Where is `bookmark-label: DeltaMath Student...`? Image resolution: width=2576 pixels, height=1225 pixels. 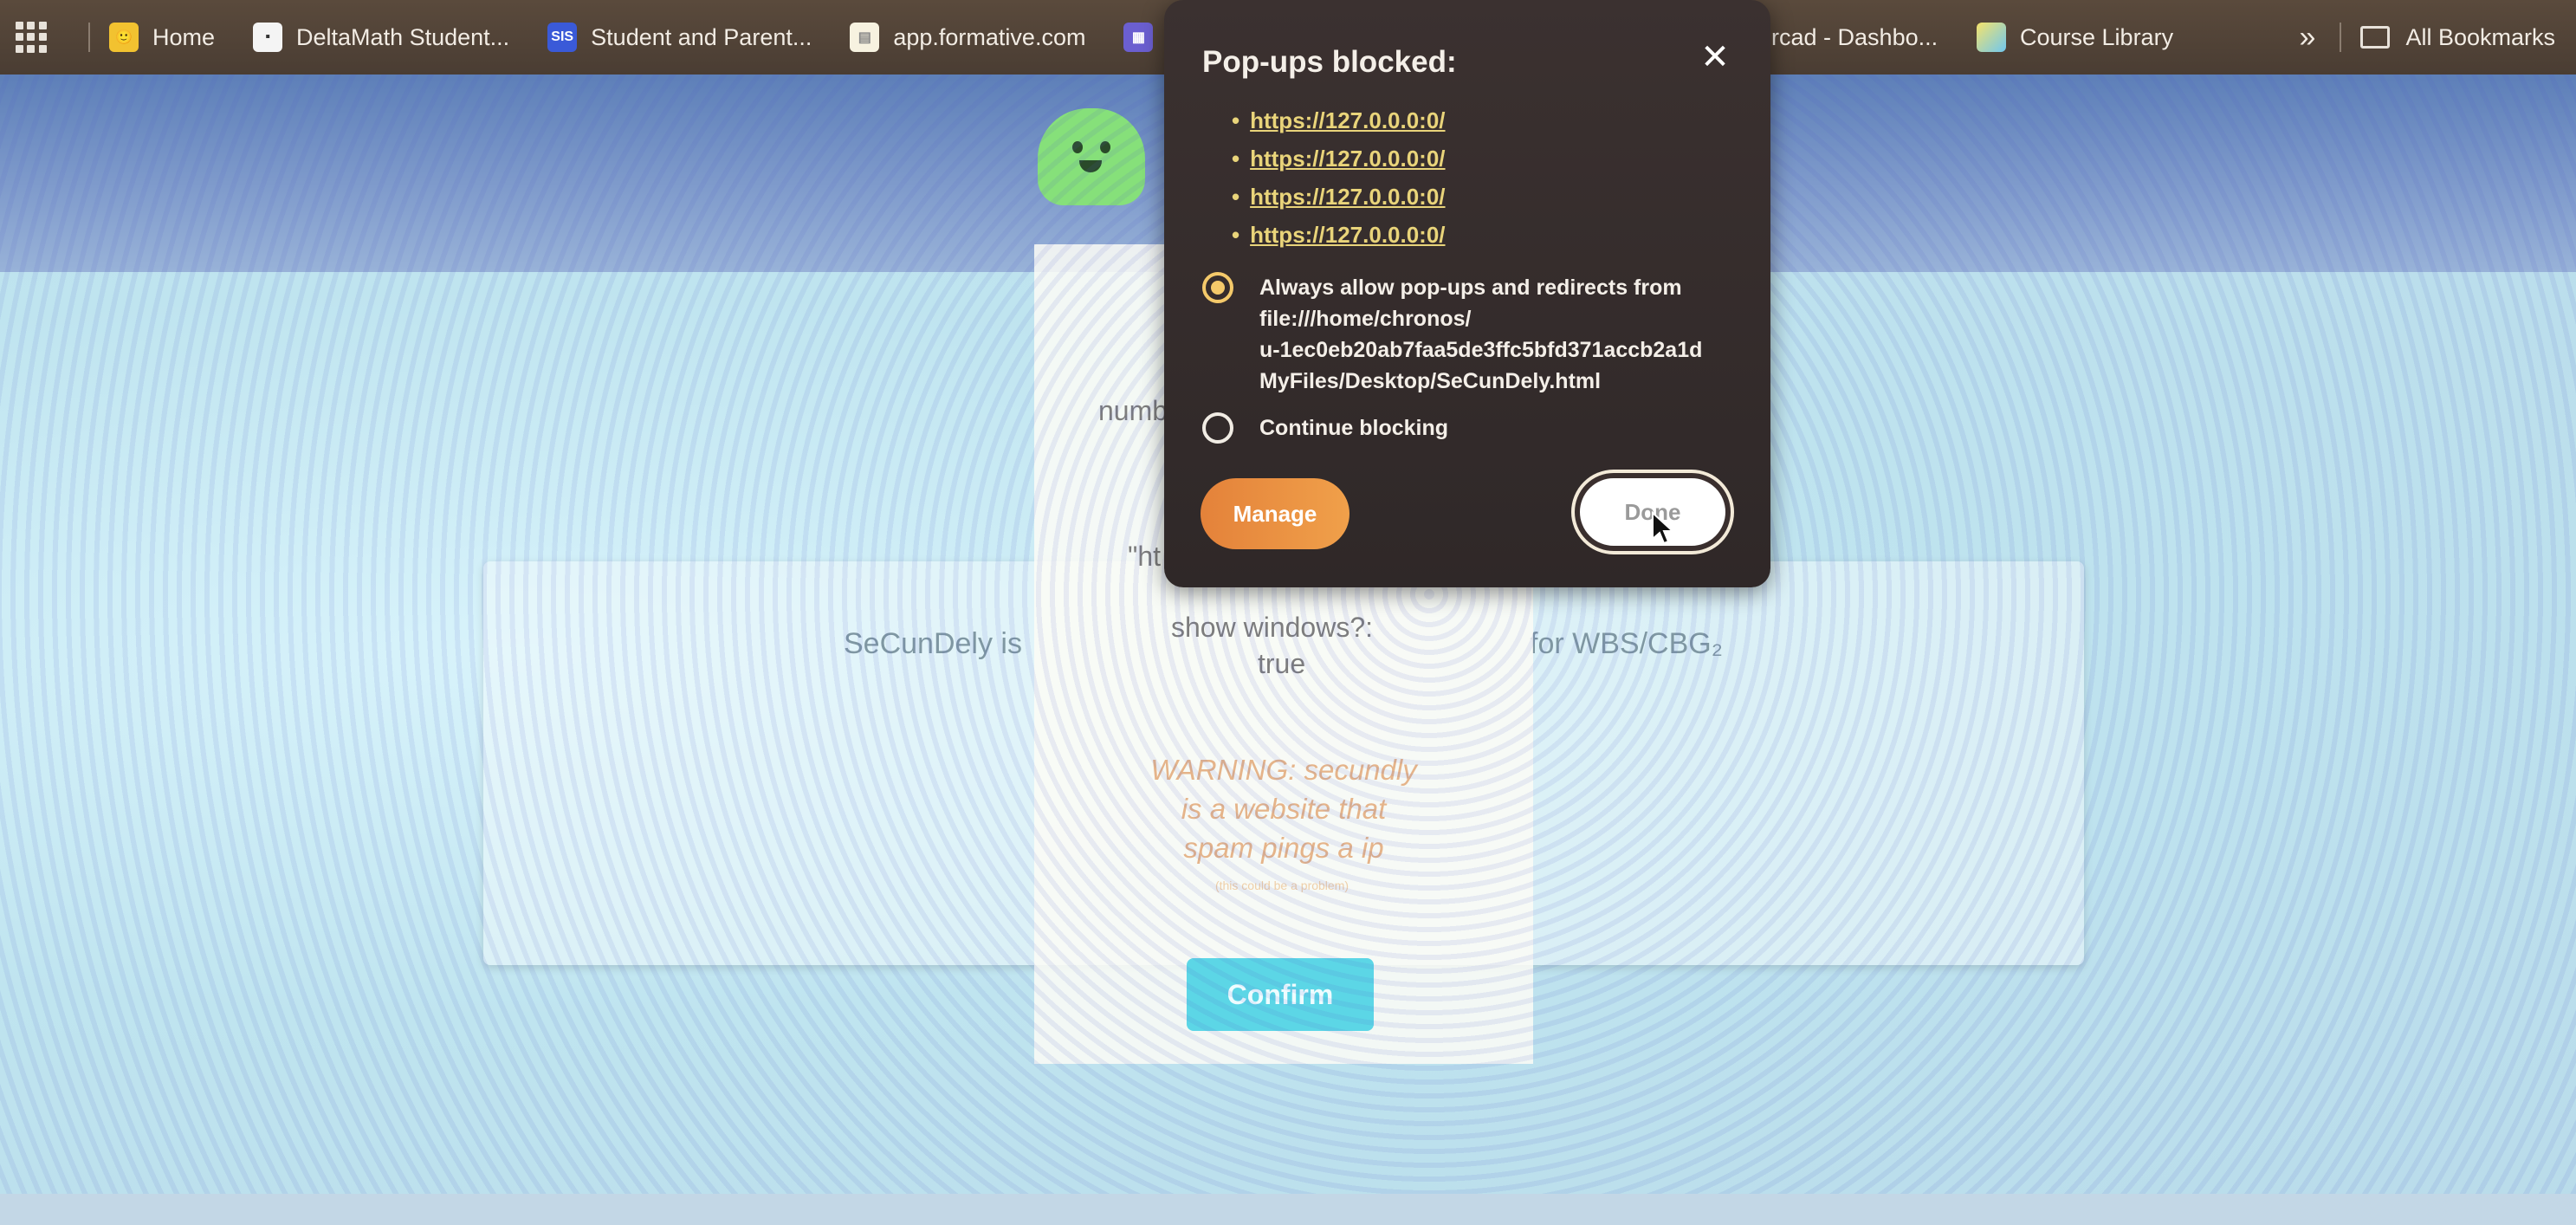
bookmark-label: DeltaMath Student... is located at coordinates (403, 36).